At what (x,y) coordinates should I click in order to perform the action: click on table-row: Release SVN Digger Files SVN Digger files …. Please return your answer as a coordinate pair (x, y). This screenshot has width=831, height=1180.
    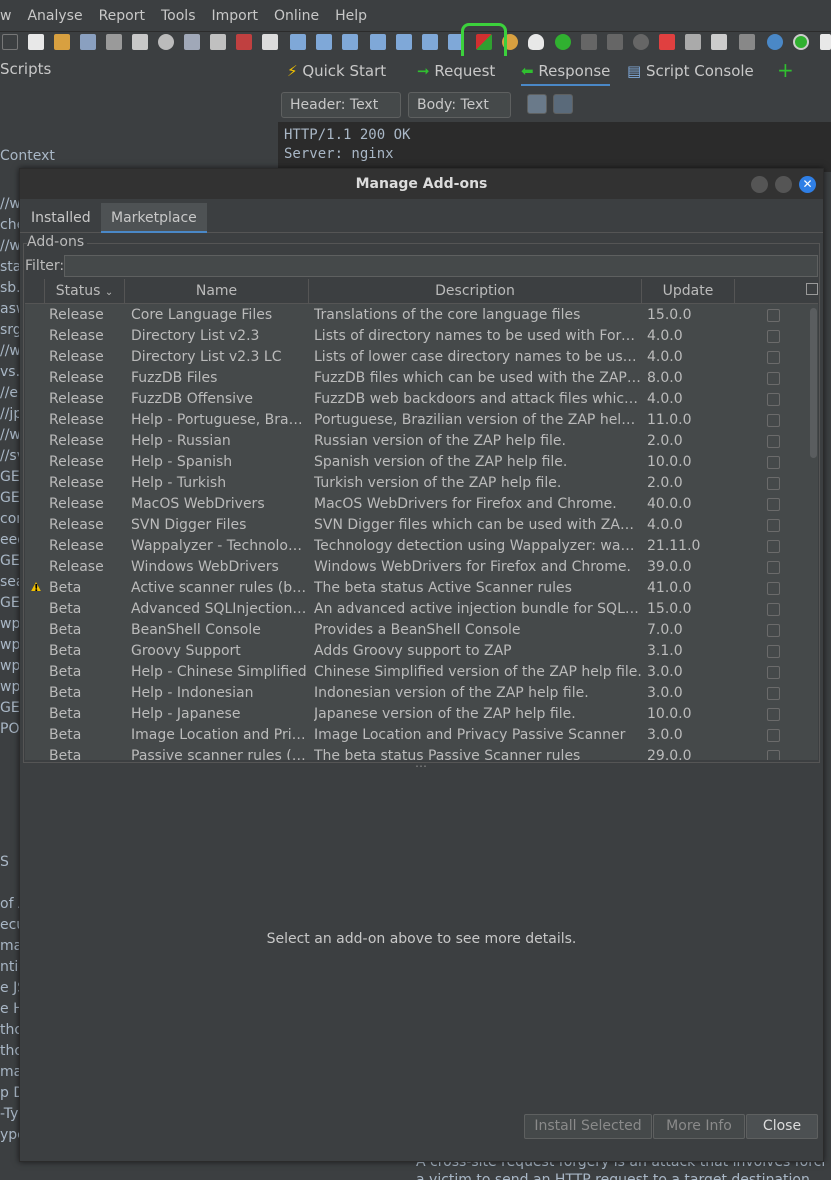
    Looking at the image, I should click on (415, 525).